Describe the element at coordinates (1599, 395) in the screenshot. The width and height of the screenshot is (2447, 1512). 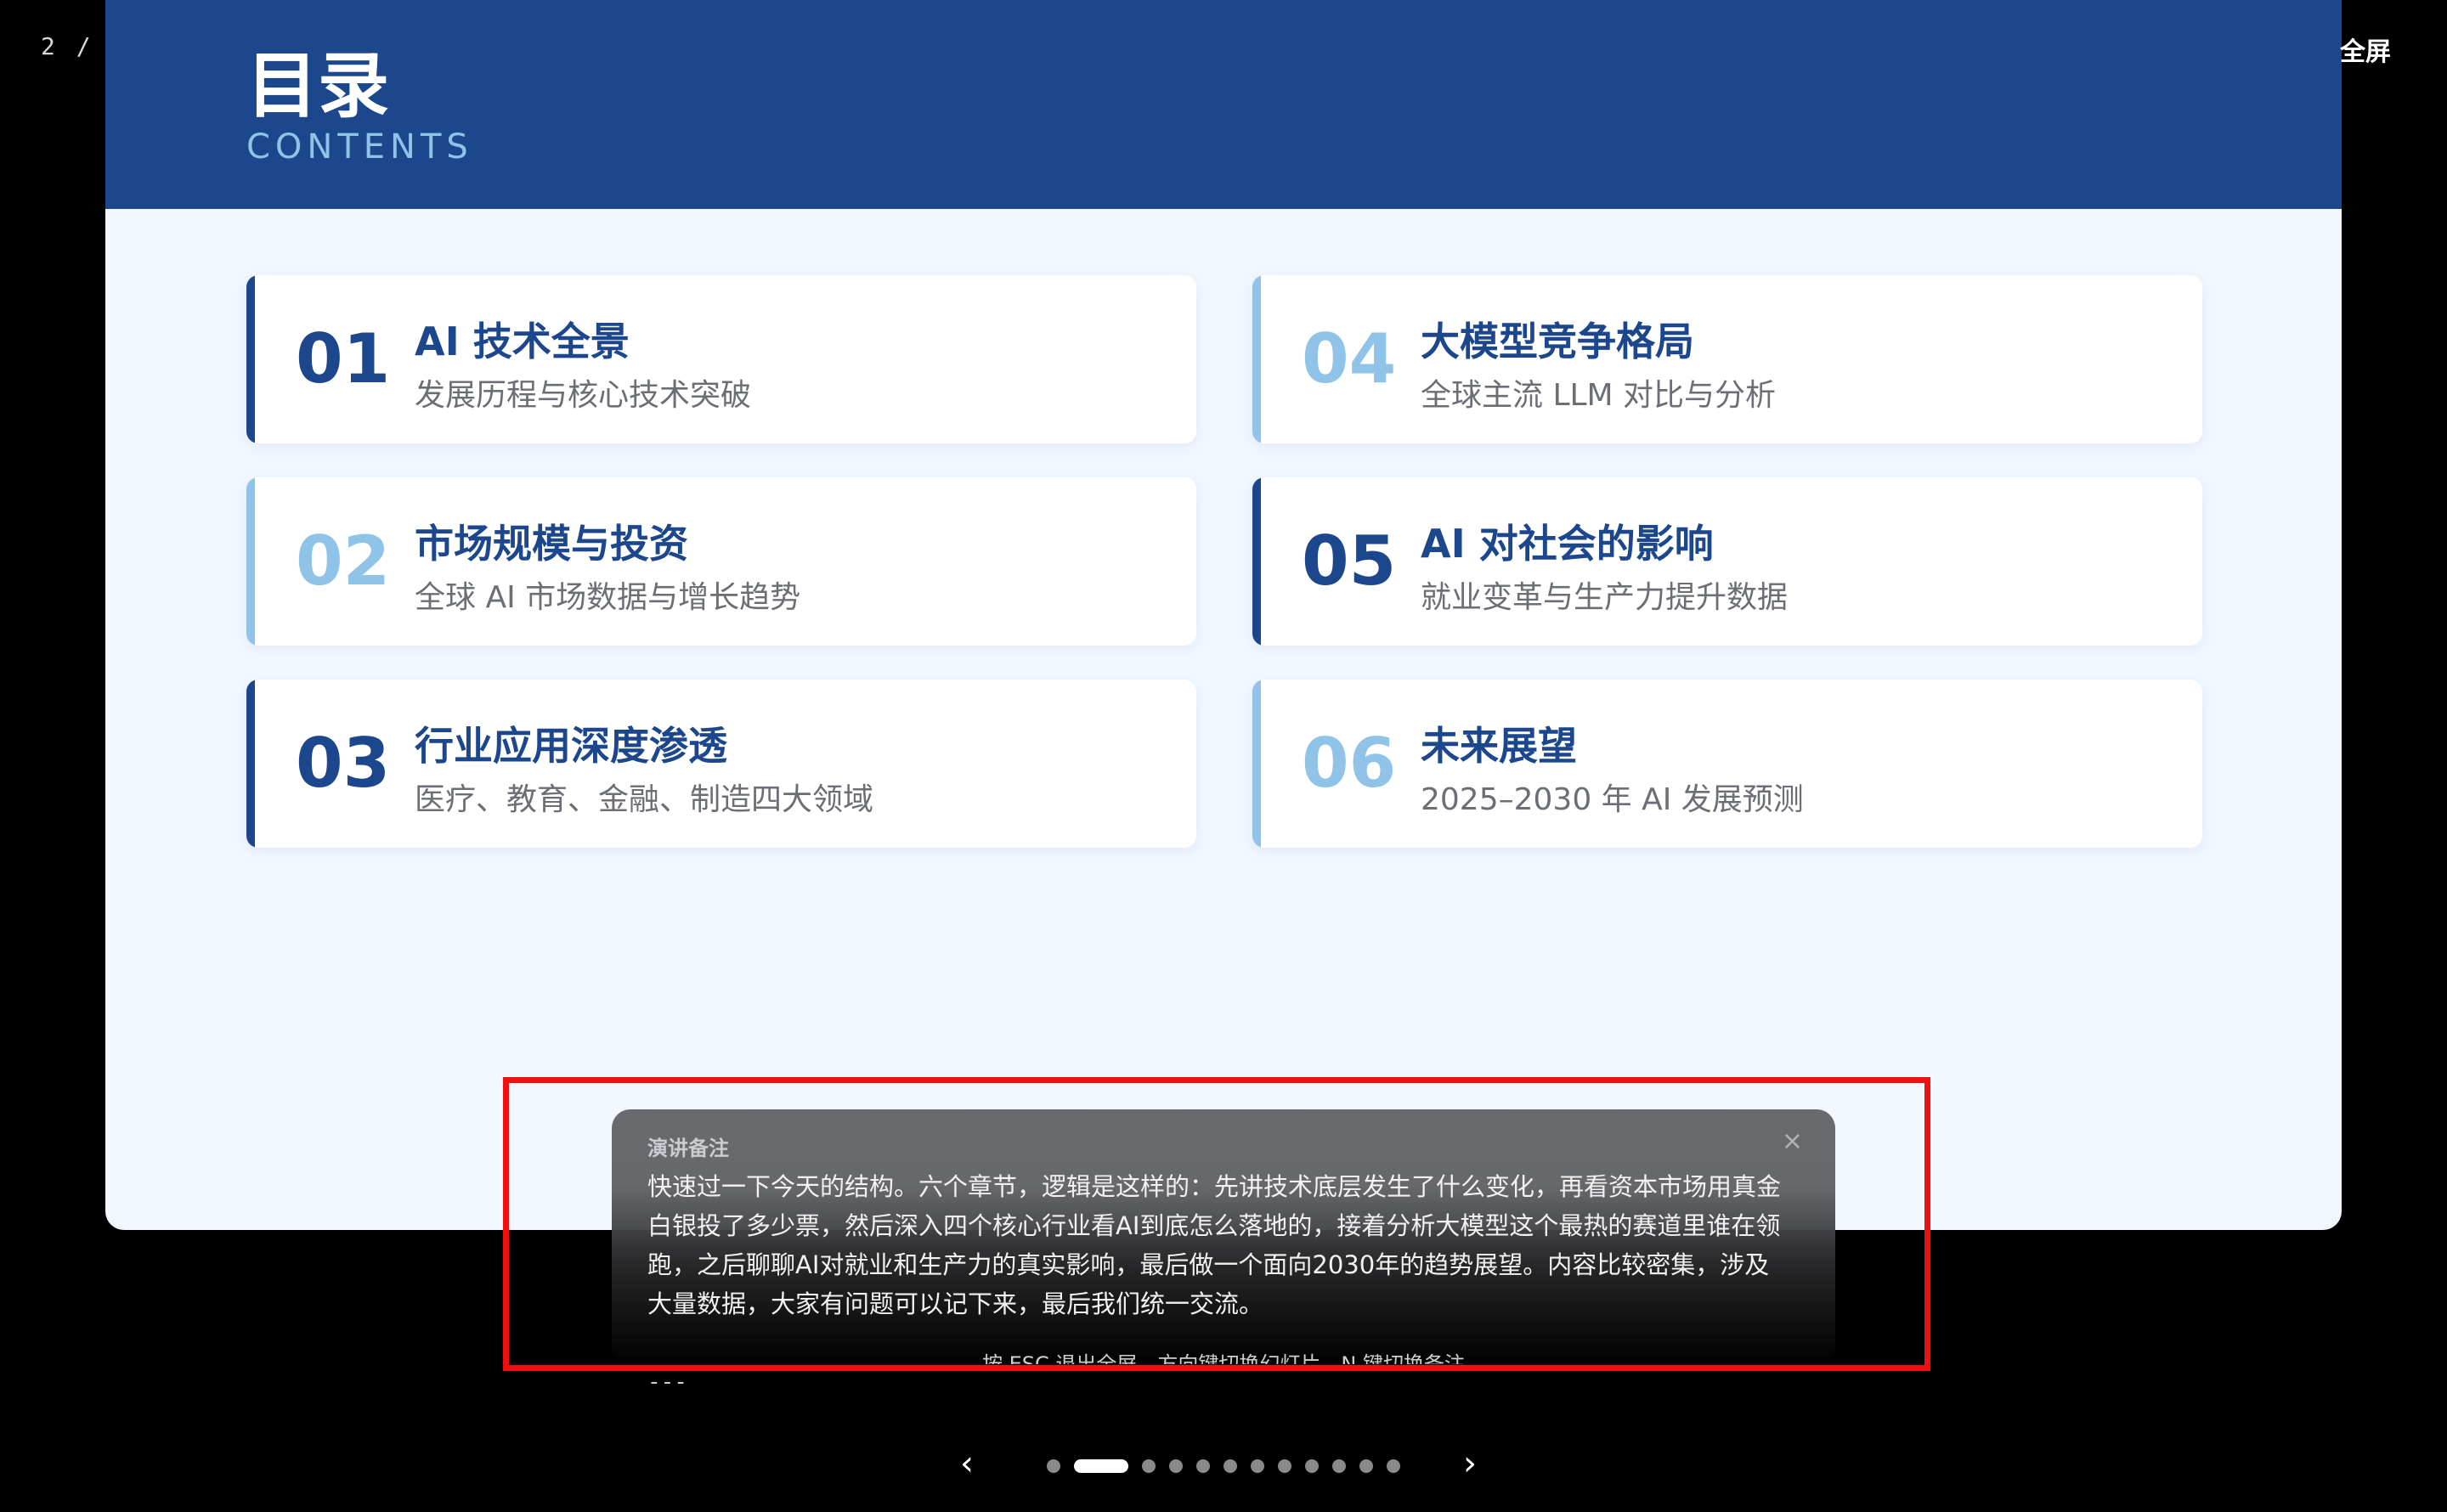
I see `toc-description: 全球主流 LLM 对比与分析` at that location.